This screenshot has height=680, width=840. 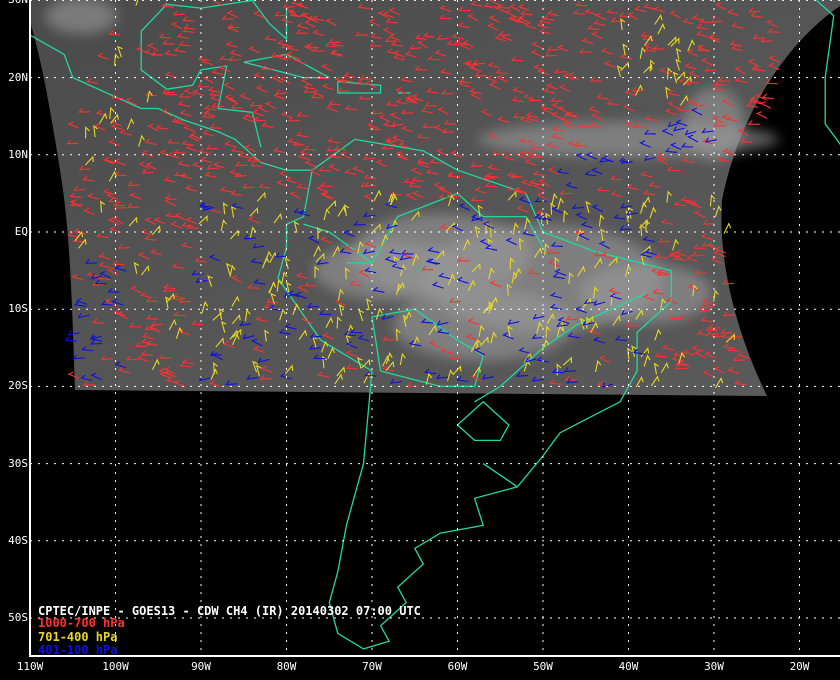 What do you see at coordinates (81, 623) in the screenshot?
I see `legend-low-level: 1000-700 hPa` at bounding box center [81, 623].